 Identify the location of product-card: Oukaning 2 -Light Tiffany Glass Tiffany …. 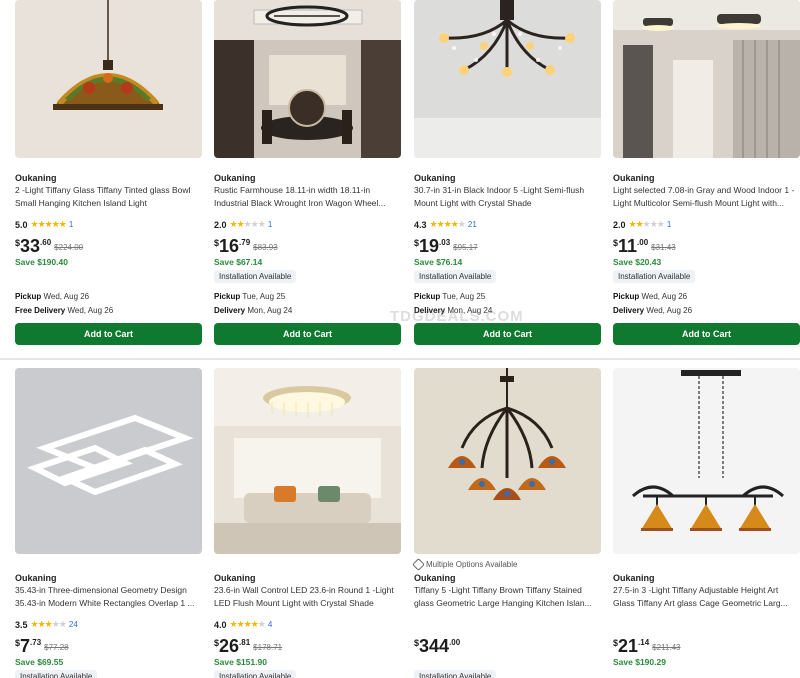
(108, 179).